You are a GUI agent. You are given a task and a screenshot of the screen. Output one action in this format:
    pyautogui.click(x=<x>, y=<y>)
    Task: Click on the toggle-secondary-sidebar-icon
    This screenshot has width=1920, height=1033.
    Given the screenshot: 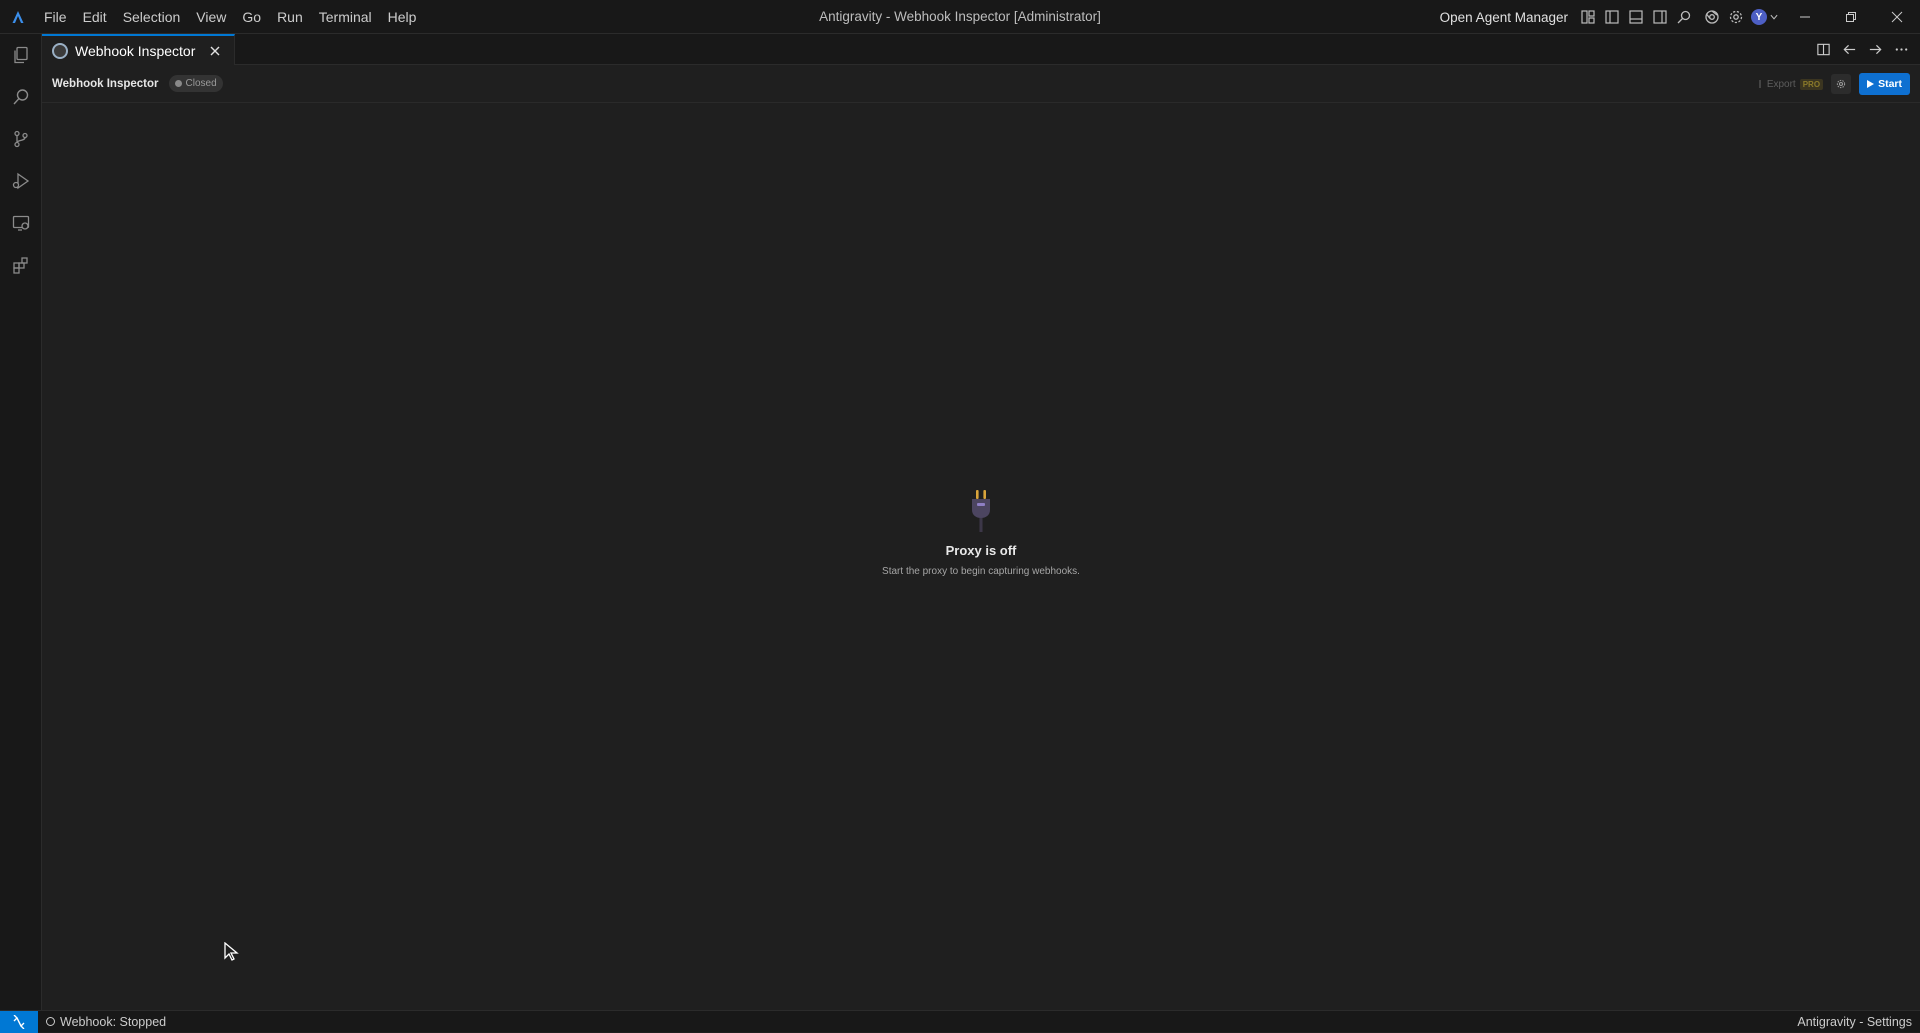 What is the action you would take?
    pyautogui.click(x=1660, y=17)
    